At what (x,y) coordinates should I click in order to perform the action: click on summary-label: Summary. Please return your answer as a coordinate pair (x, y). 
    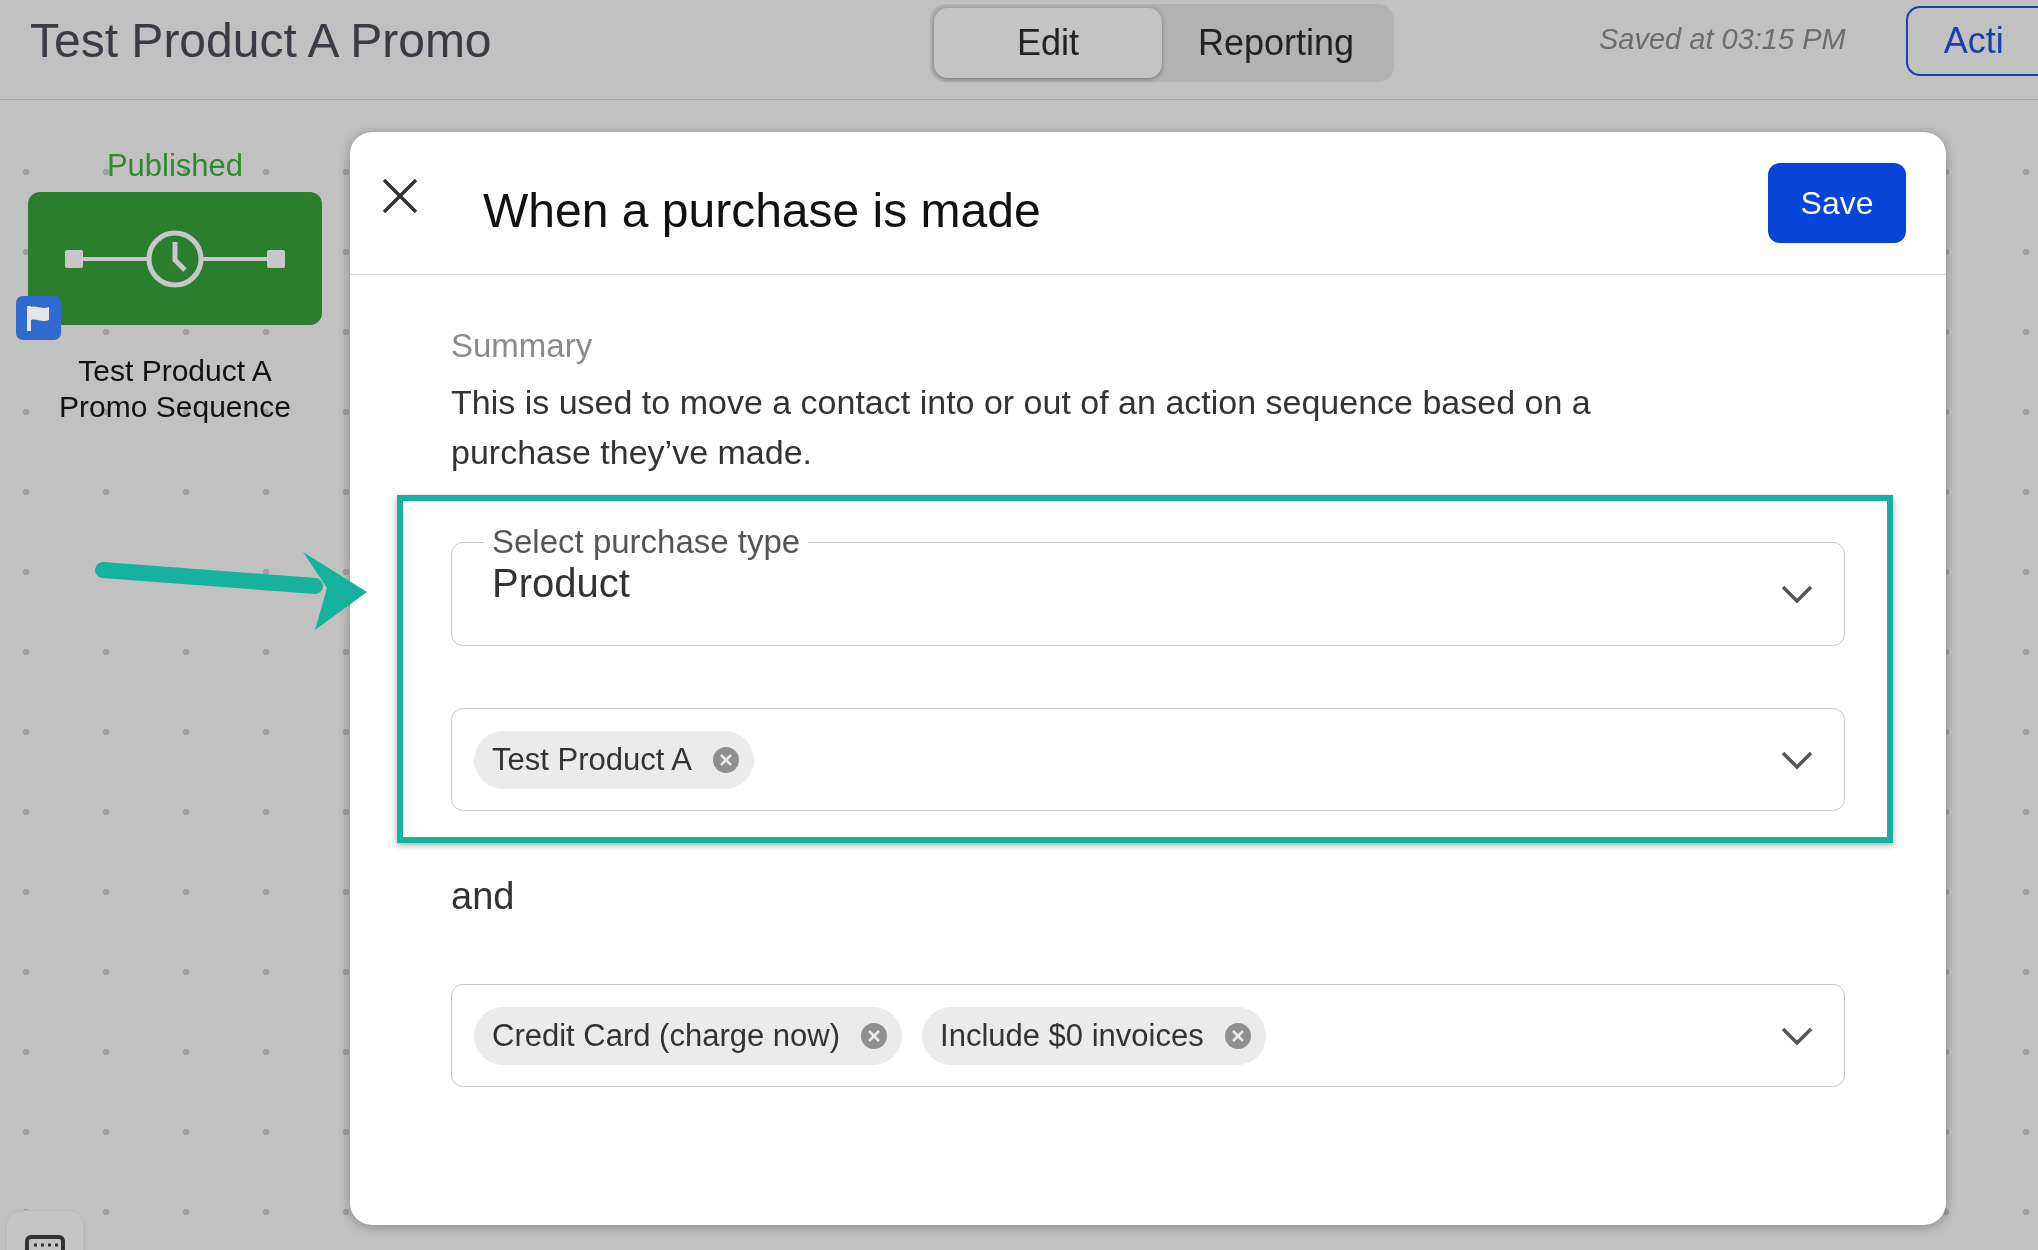
    Looking at the image, I should click on (522, 346).